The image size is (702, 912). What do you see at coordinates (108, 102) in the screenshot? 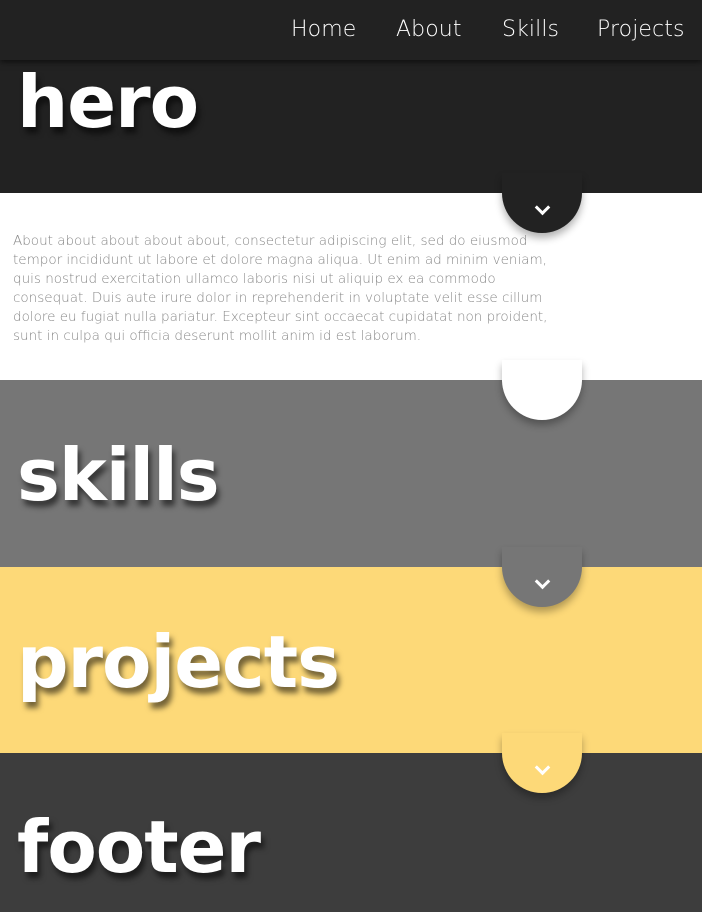
I see `hero-title: hero` at bounding box center [108, 102].